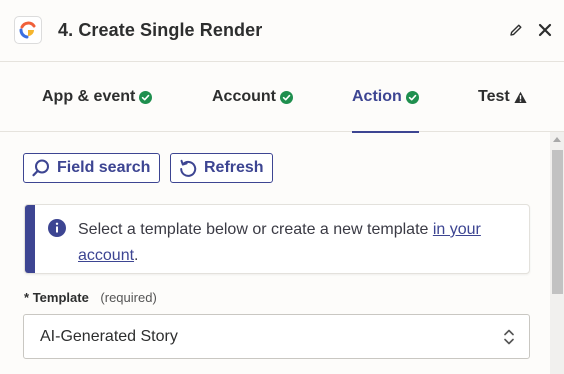 The height and width of the screenshot is (374, 564). I want to click on info-icon, so click(57, 228).